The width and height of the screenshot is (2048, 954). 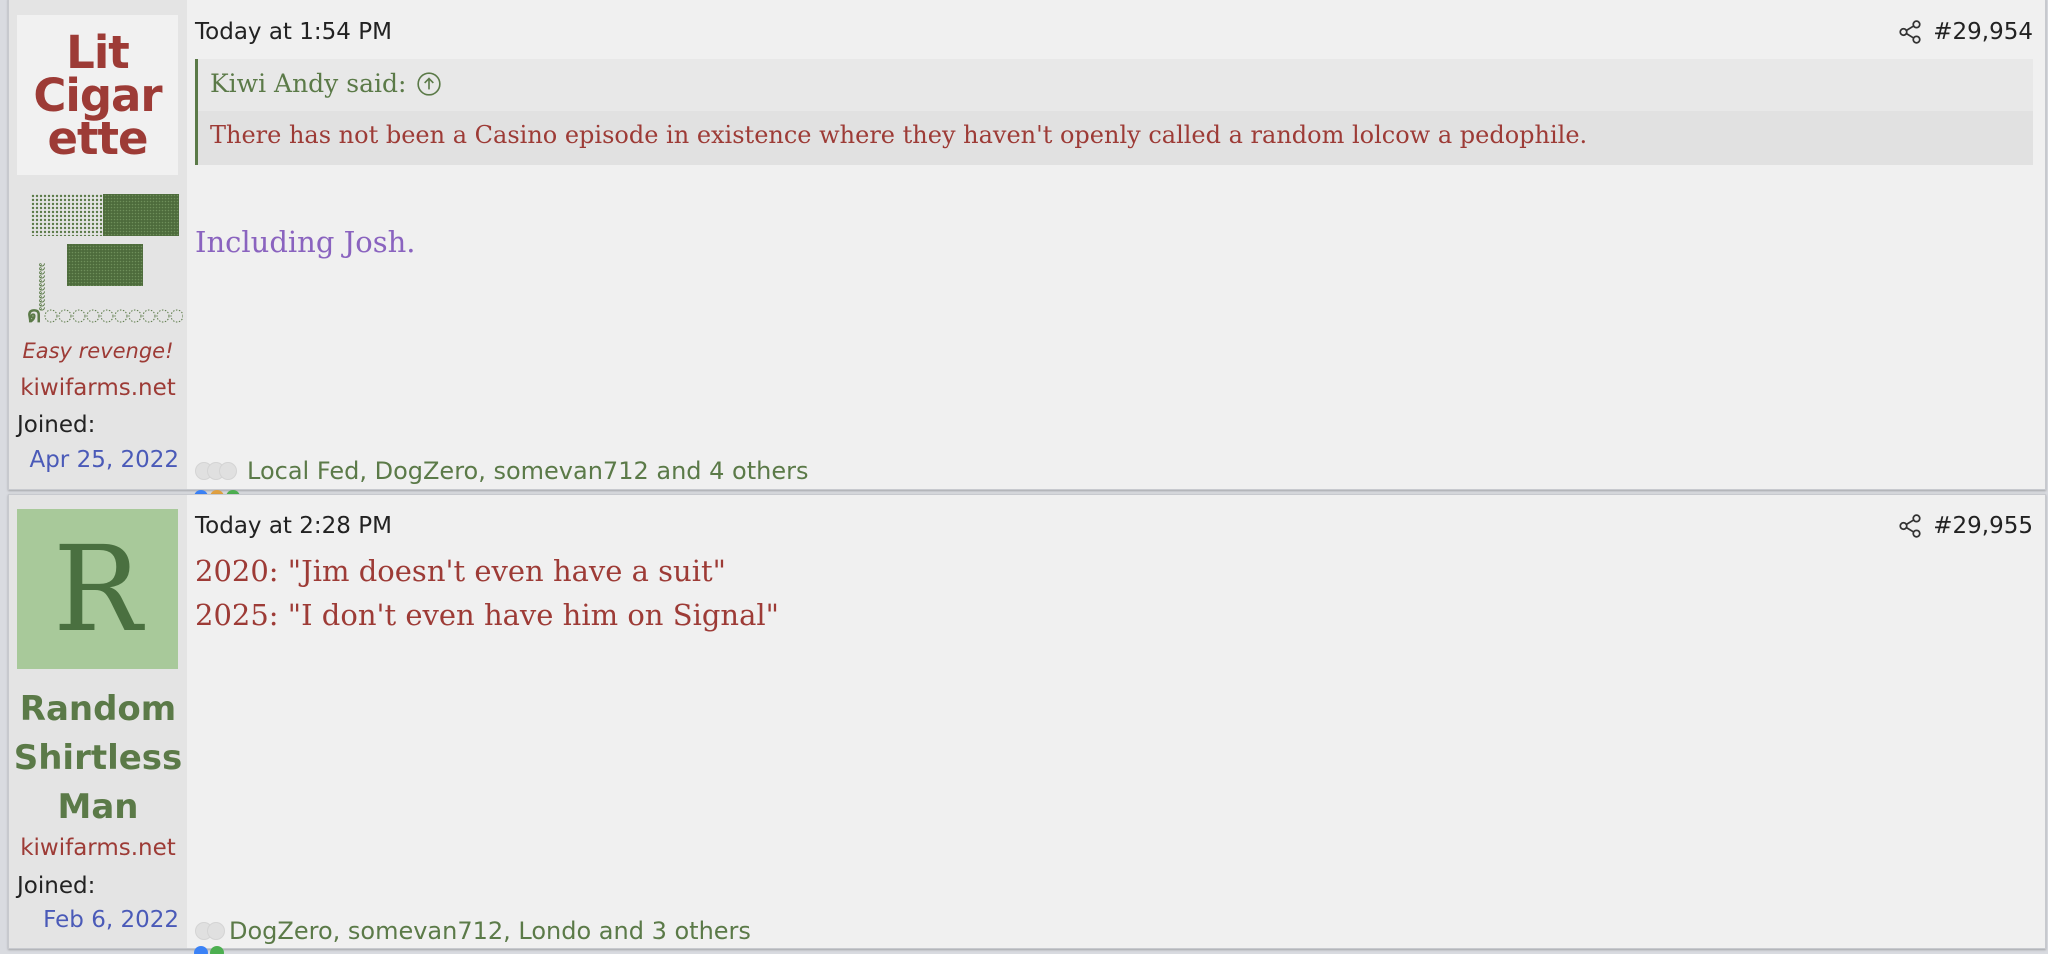 What do you see at coordinates (1983, 526) in the screenshot?
I see `post-number: #29,955` at bounding box center [1983, 526].